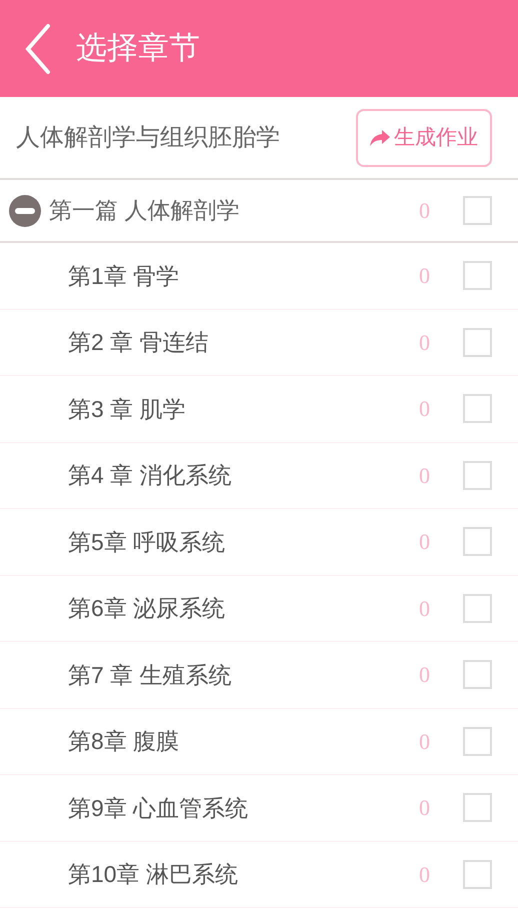  I want to click on page-title: 选择章节, so click(138, 48).